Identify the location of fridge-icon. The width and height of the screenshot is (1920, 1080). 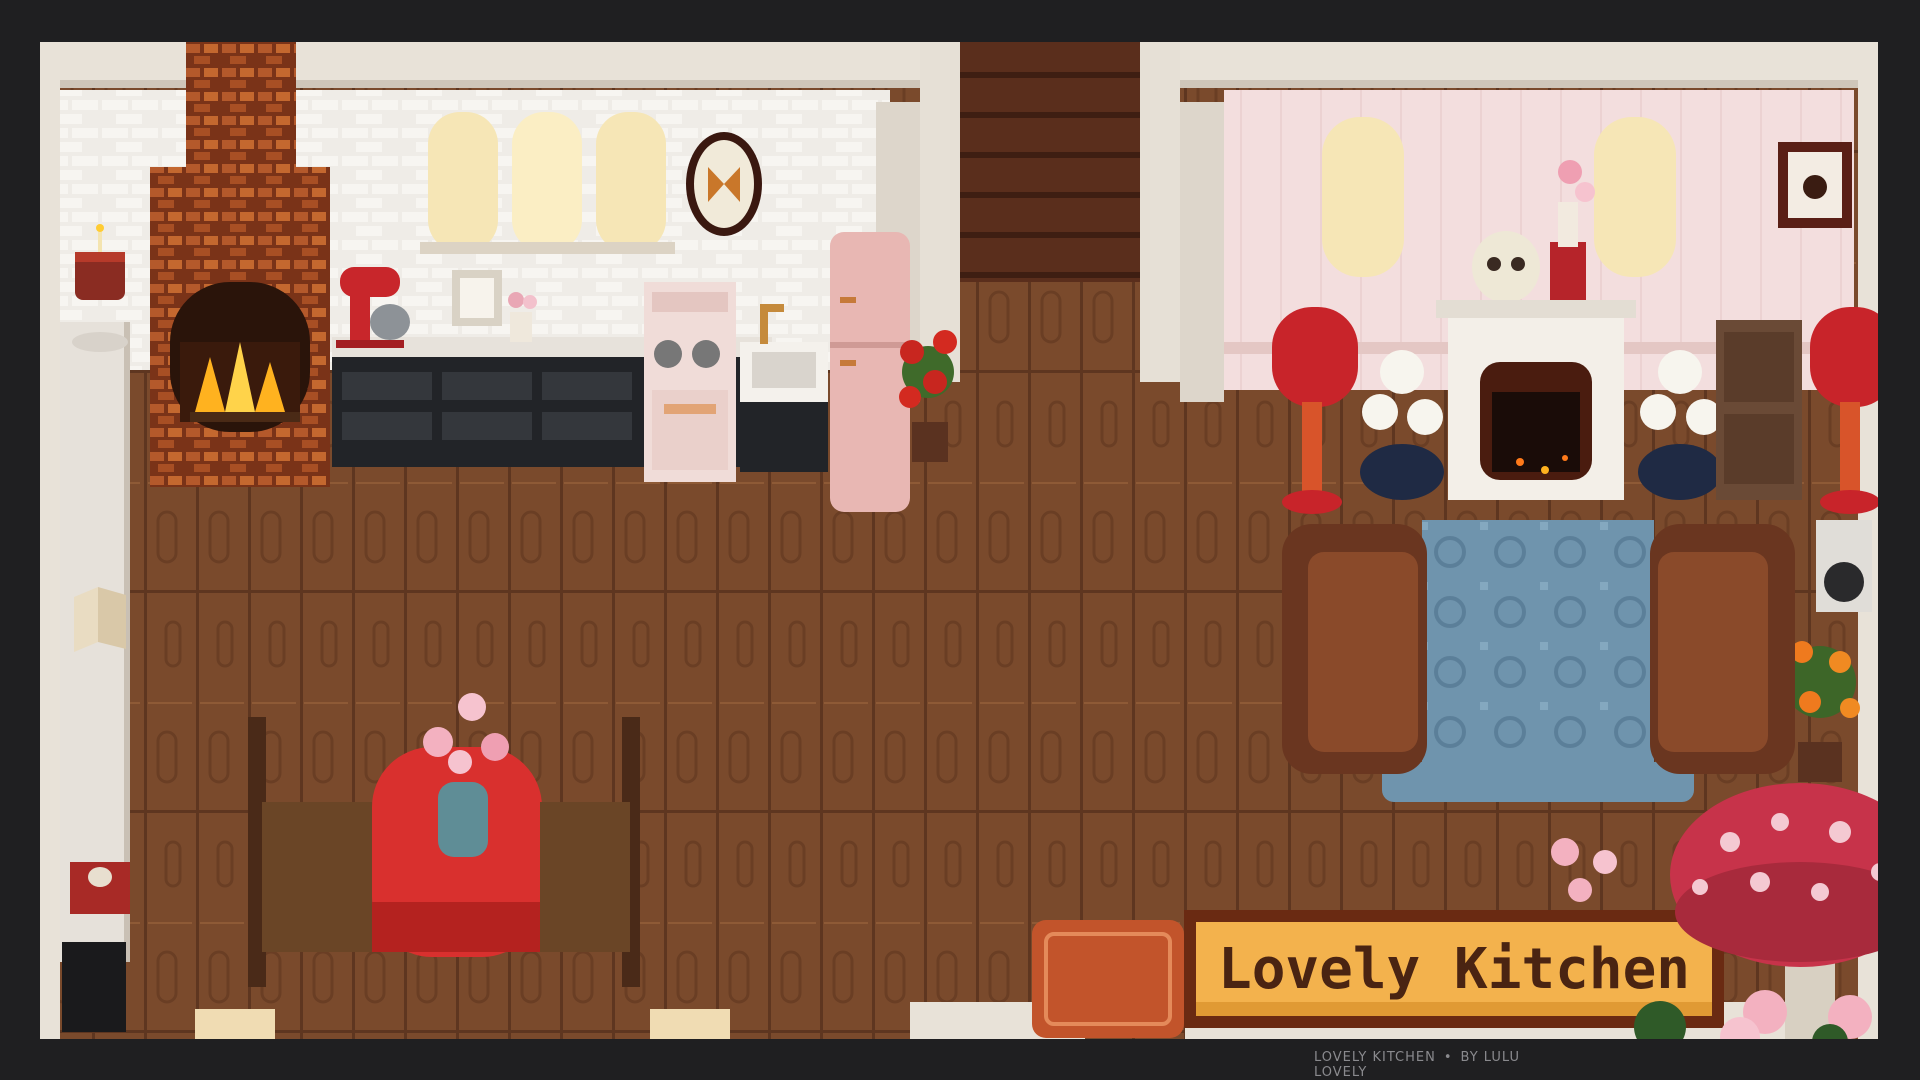
(870, 372).